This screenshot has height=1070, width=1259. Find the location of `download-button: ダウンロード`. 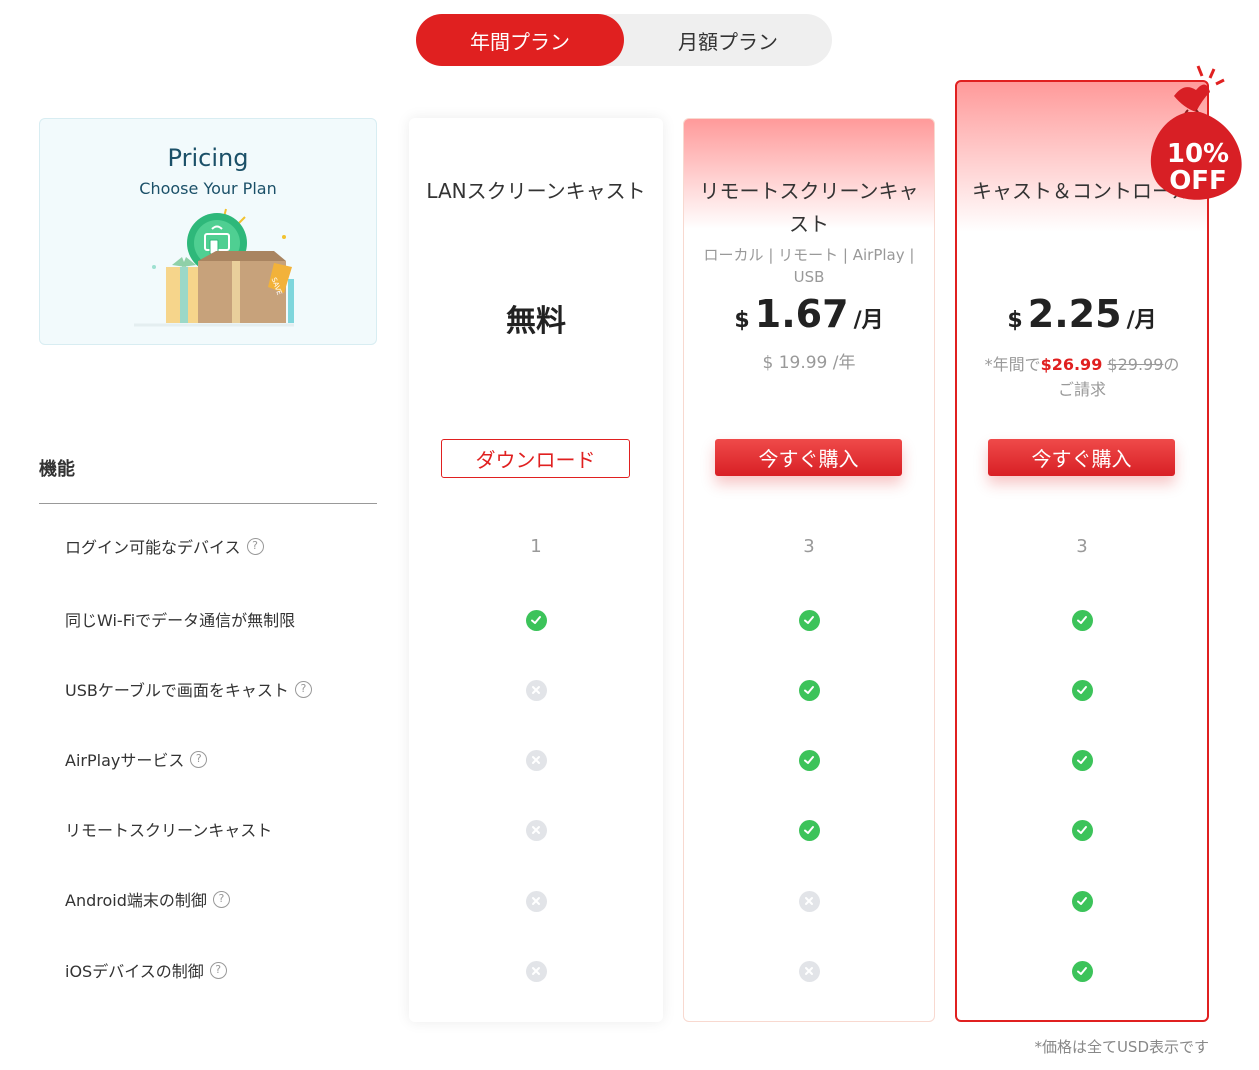

download-button: ダウンロード is located at coordinates (535, 458).